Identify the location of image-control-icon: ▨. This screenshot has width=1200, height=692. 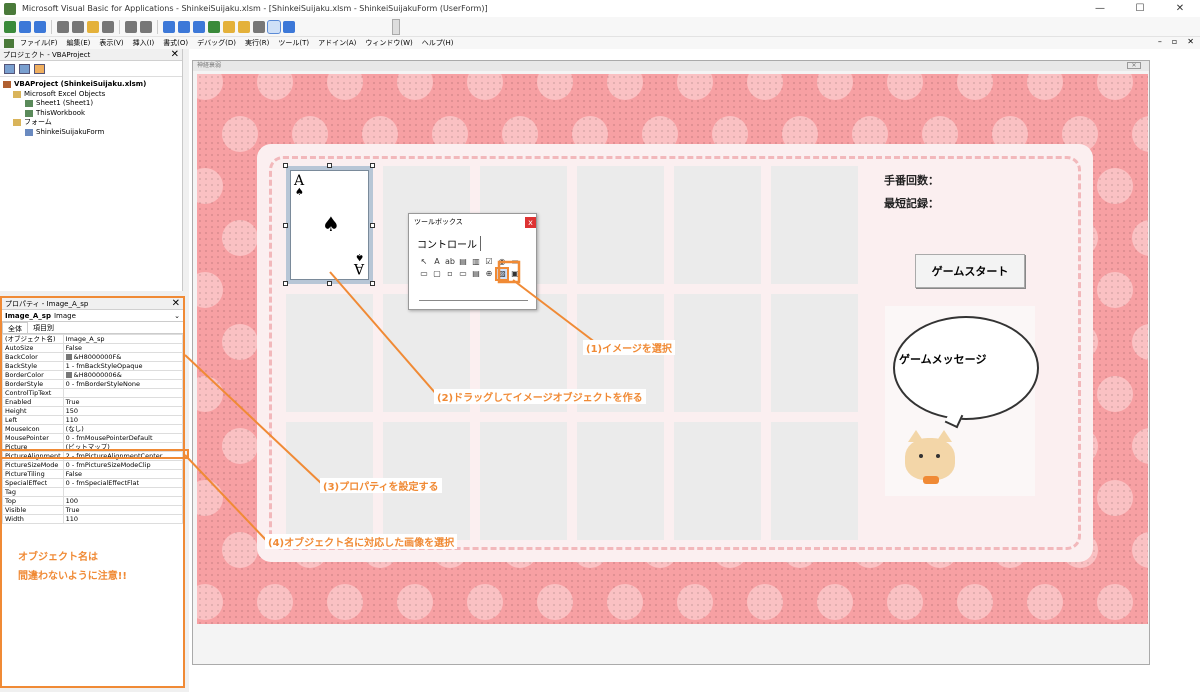
(502, 274).